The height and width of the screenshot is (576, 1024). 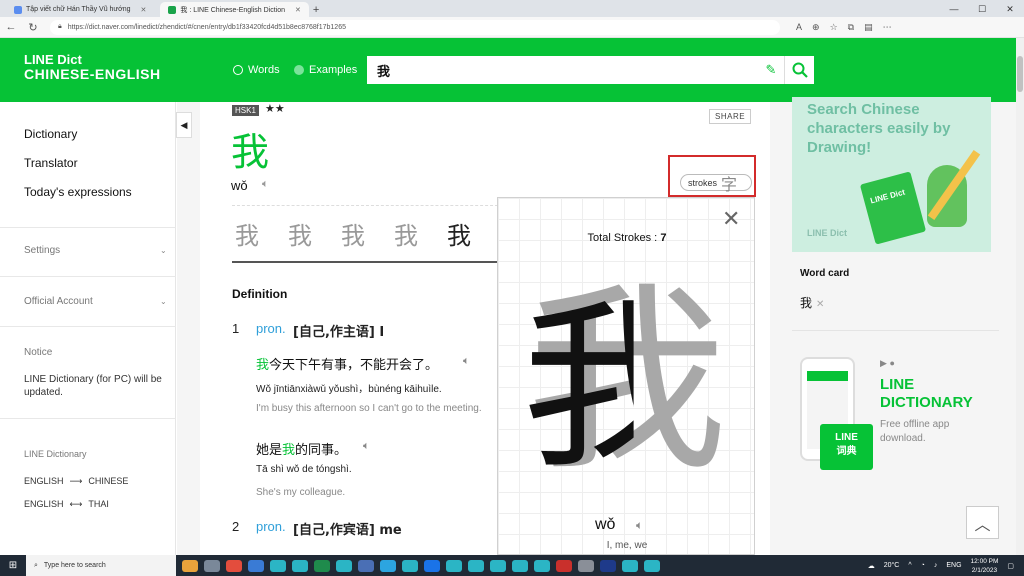 What do you see at coordinates (820, 304) in the screenshot?
I see `remove-icon: ✕` at bounding box center [820, 304].